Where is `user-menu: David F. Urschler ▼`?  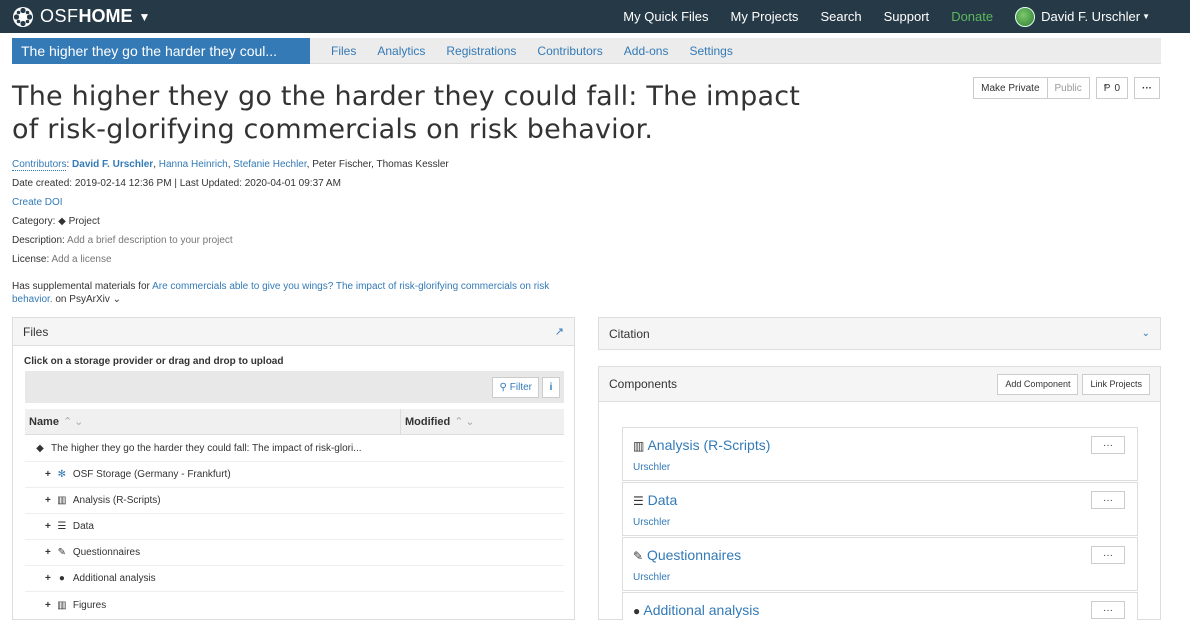
user-menu: David F. Urschler ▼ is located at coordinates (1082, 16).